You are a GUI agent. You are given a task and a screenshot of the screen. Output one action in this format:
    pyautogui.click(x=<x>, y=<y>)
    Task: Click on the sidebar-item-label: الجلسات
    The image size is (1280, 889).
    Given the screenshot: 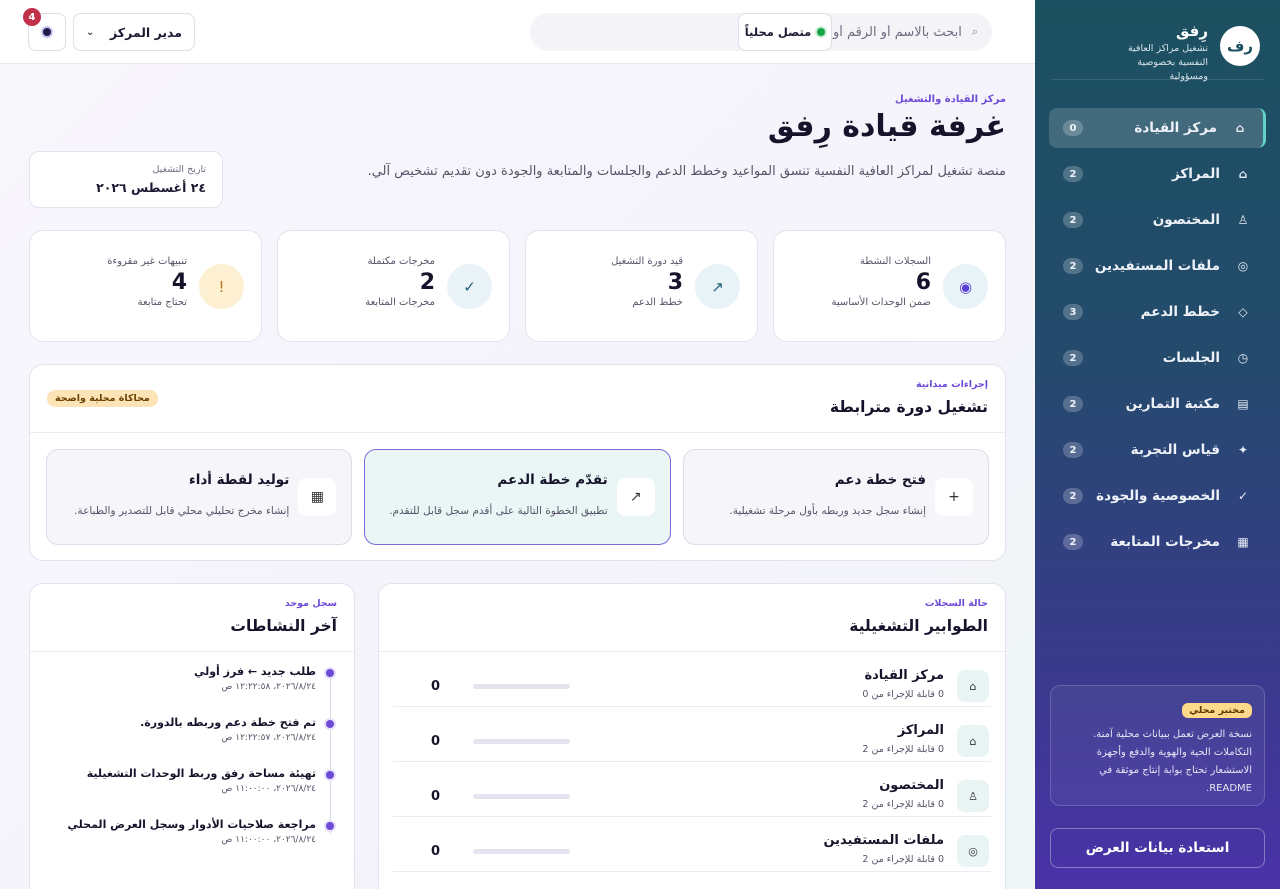 What is the action you would take?
    pyautogui.click(x=1191, y=358)
    